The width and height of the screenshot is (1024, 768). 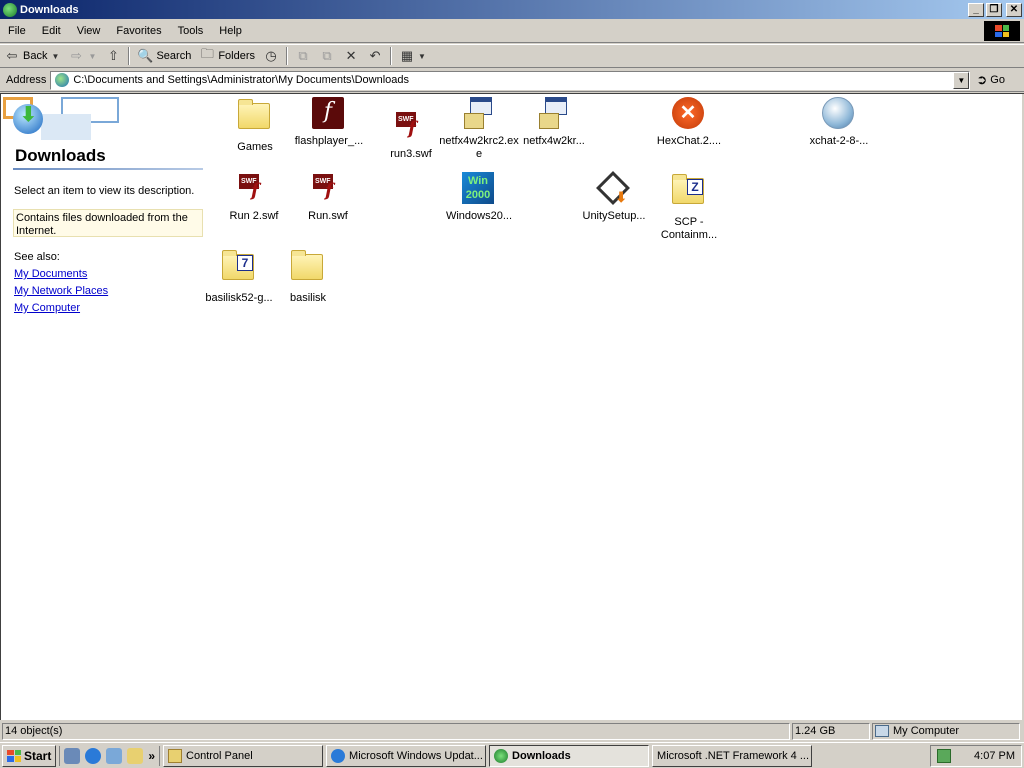 What do you see at coordinates (1014, 9) in the screenshot?
I see `close-button: ✕` at bounding box center [1014, 9].